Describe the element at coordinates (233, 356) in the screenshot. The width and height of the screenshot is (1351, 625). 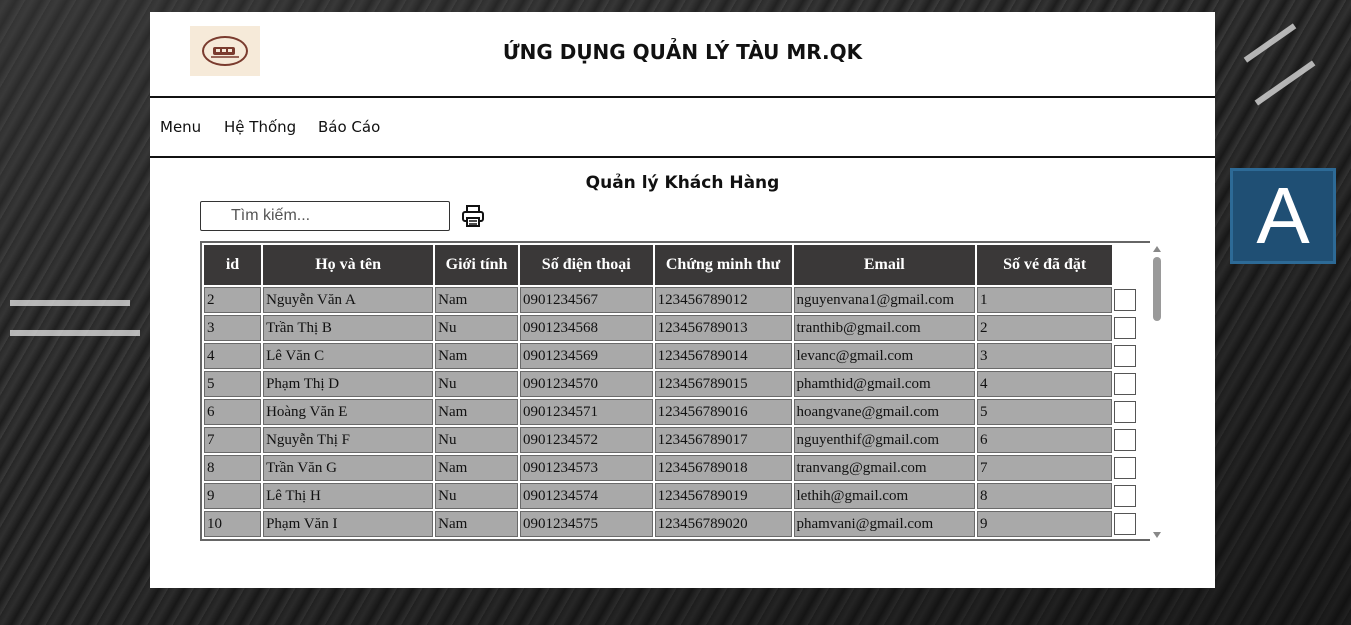
I see `cell-id: 4` at that location.